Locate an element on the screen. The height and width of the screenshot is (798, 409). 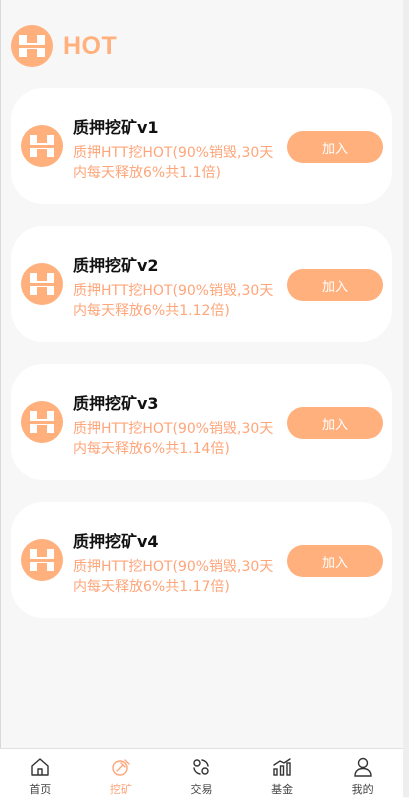
mining-icon is located at coordinates (121, 767).